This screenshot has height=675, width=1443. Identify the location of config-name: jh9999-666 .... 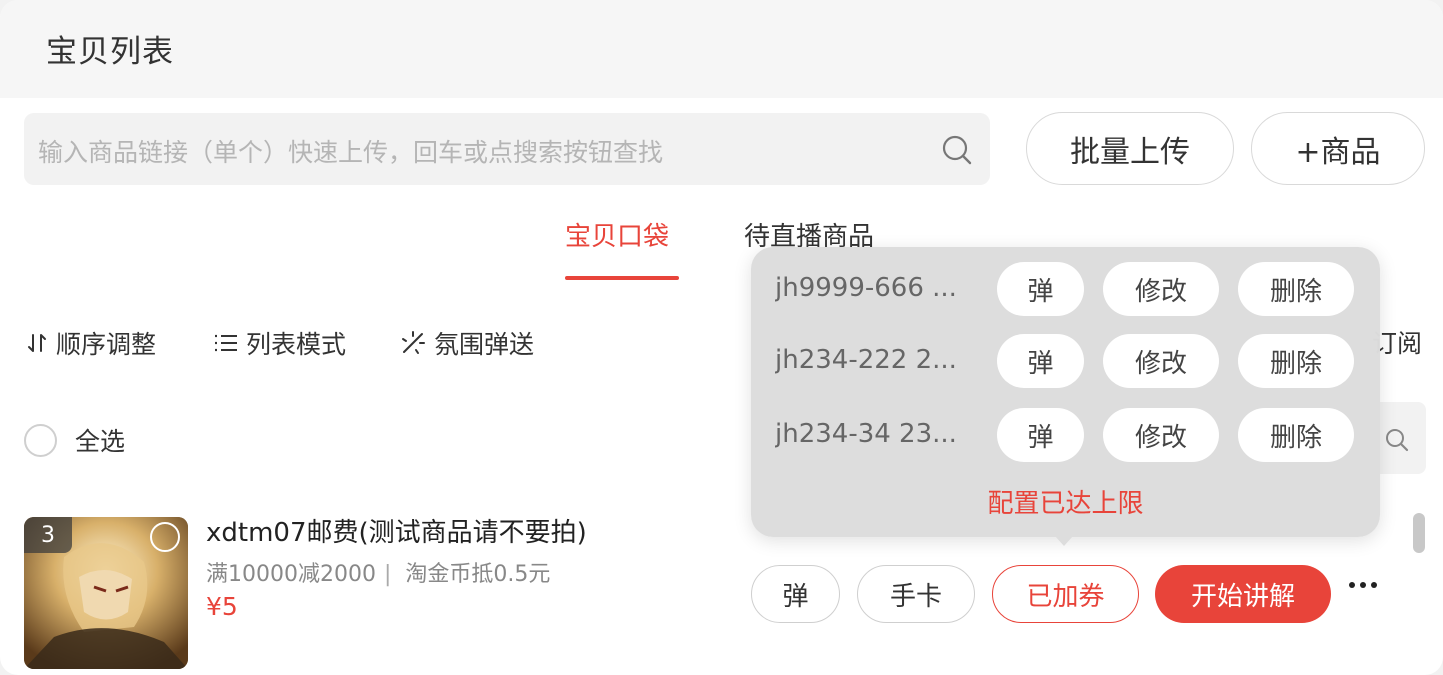
(866, 288).